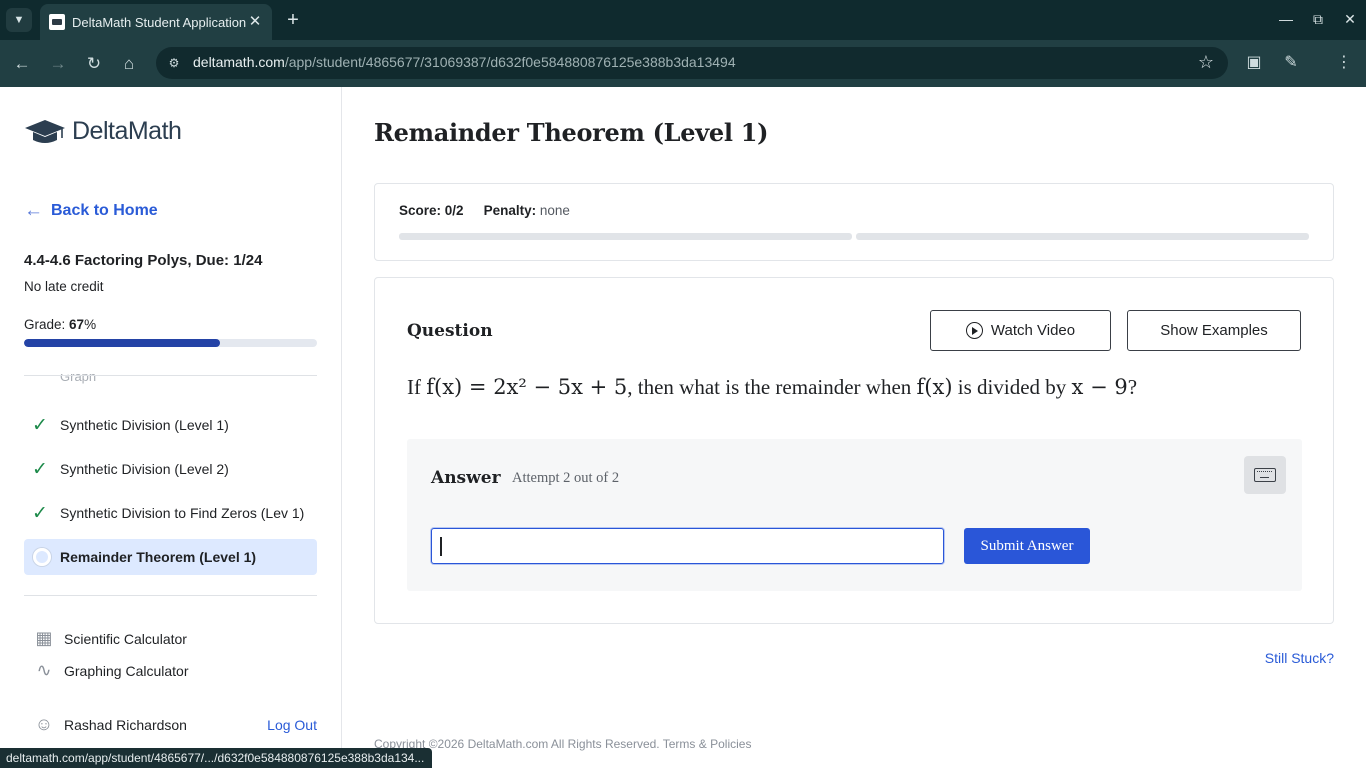  Describe the element at coordinates (125, 724) in the screenshot. I see `user-name: Rashad Richardson` at that location.